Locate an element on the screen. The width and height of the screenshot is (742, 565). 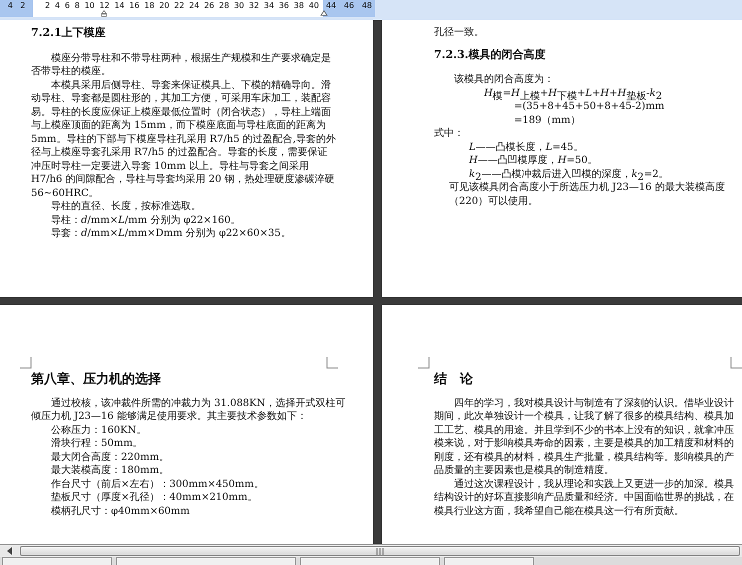
body-paragraph: 通过校核，该冲裁件所需的冲裁力为 31.088KN，选择开式双柱可倾压力机 J23—16 能够满足使用要求。其主要技术参数如下： is located at coordinates (188, 410).